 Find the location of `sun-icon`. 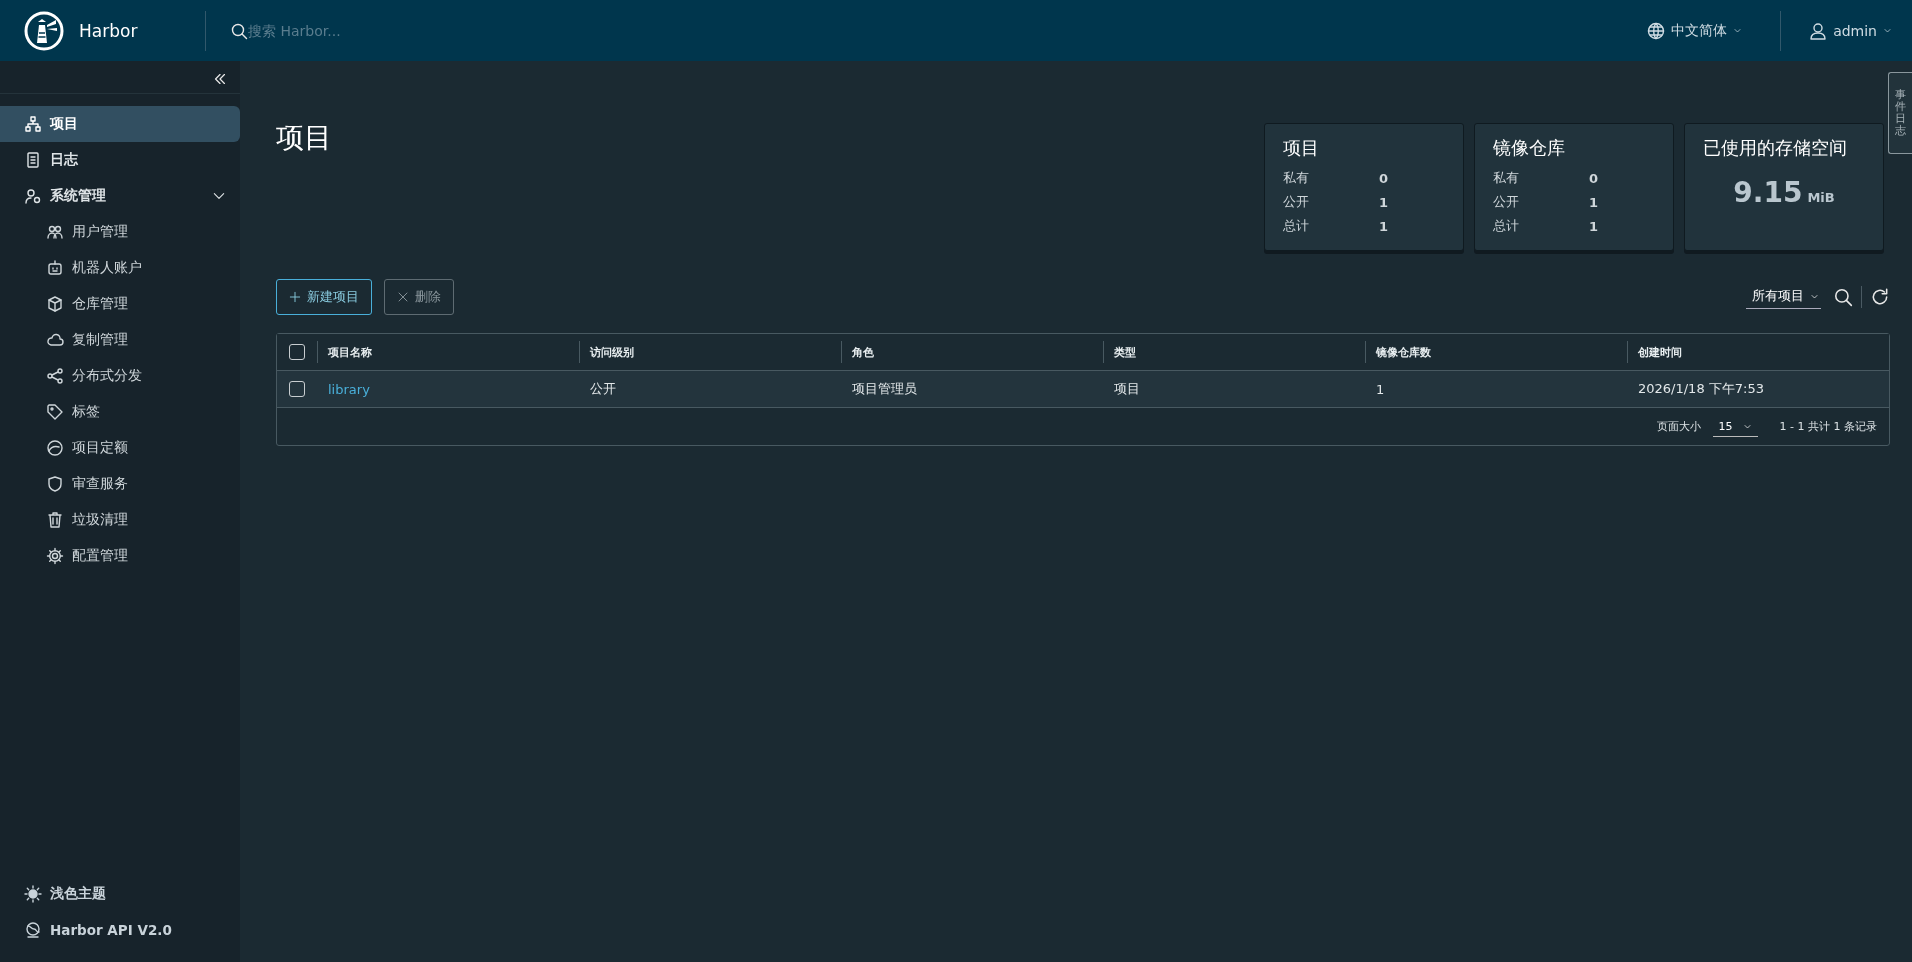

sun-icon is located at coordinates (33, 894).